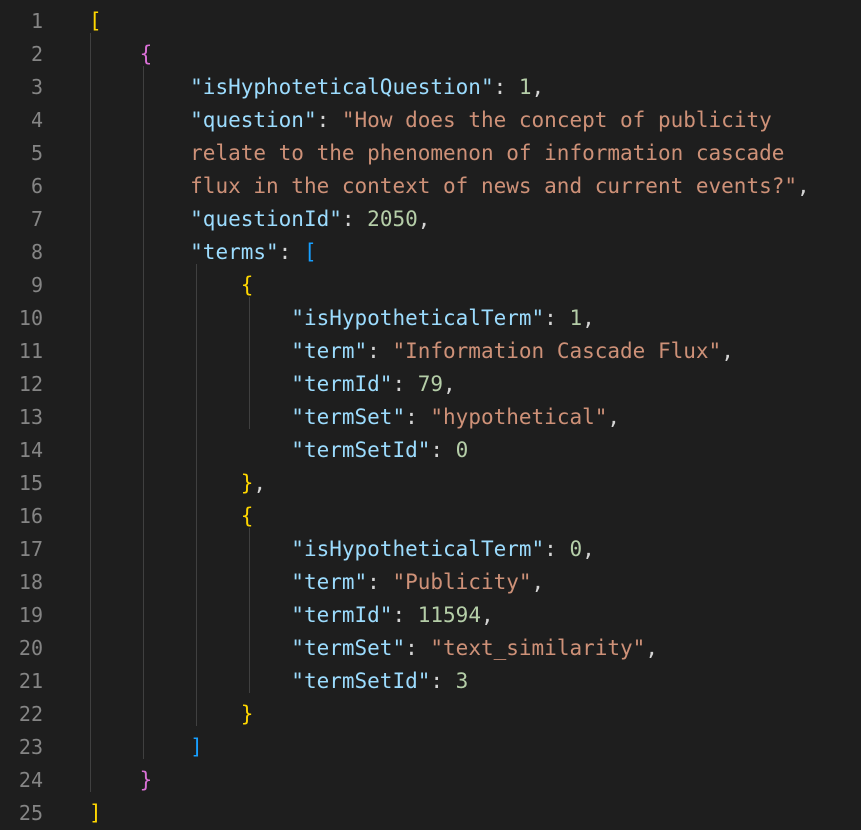 The width and height of the screenshot is (861, 830). I want to click on code-line: 15 },, so click(430, 483).